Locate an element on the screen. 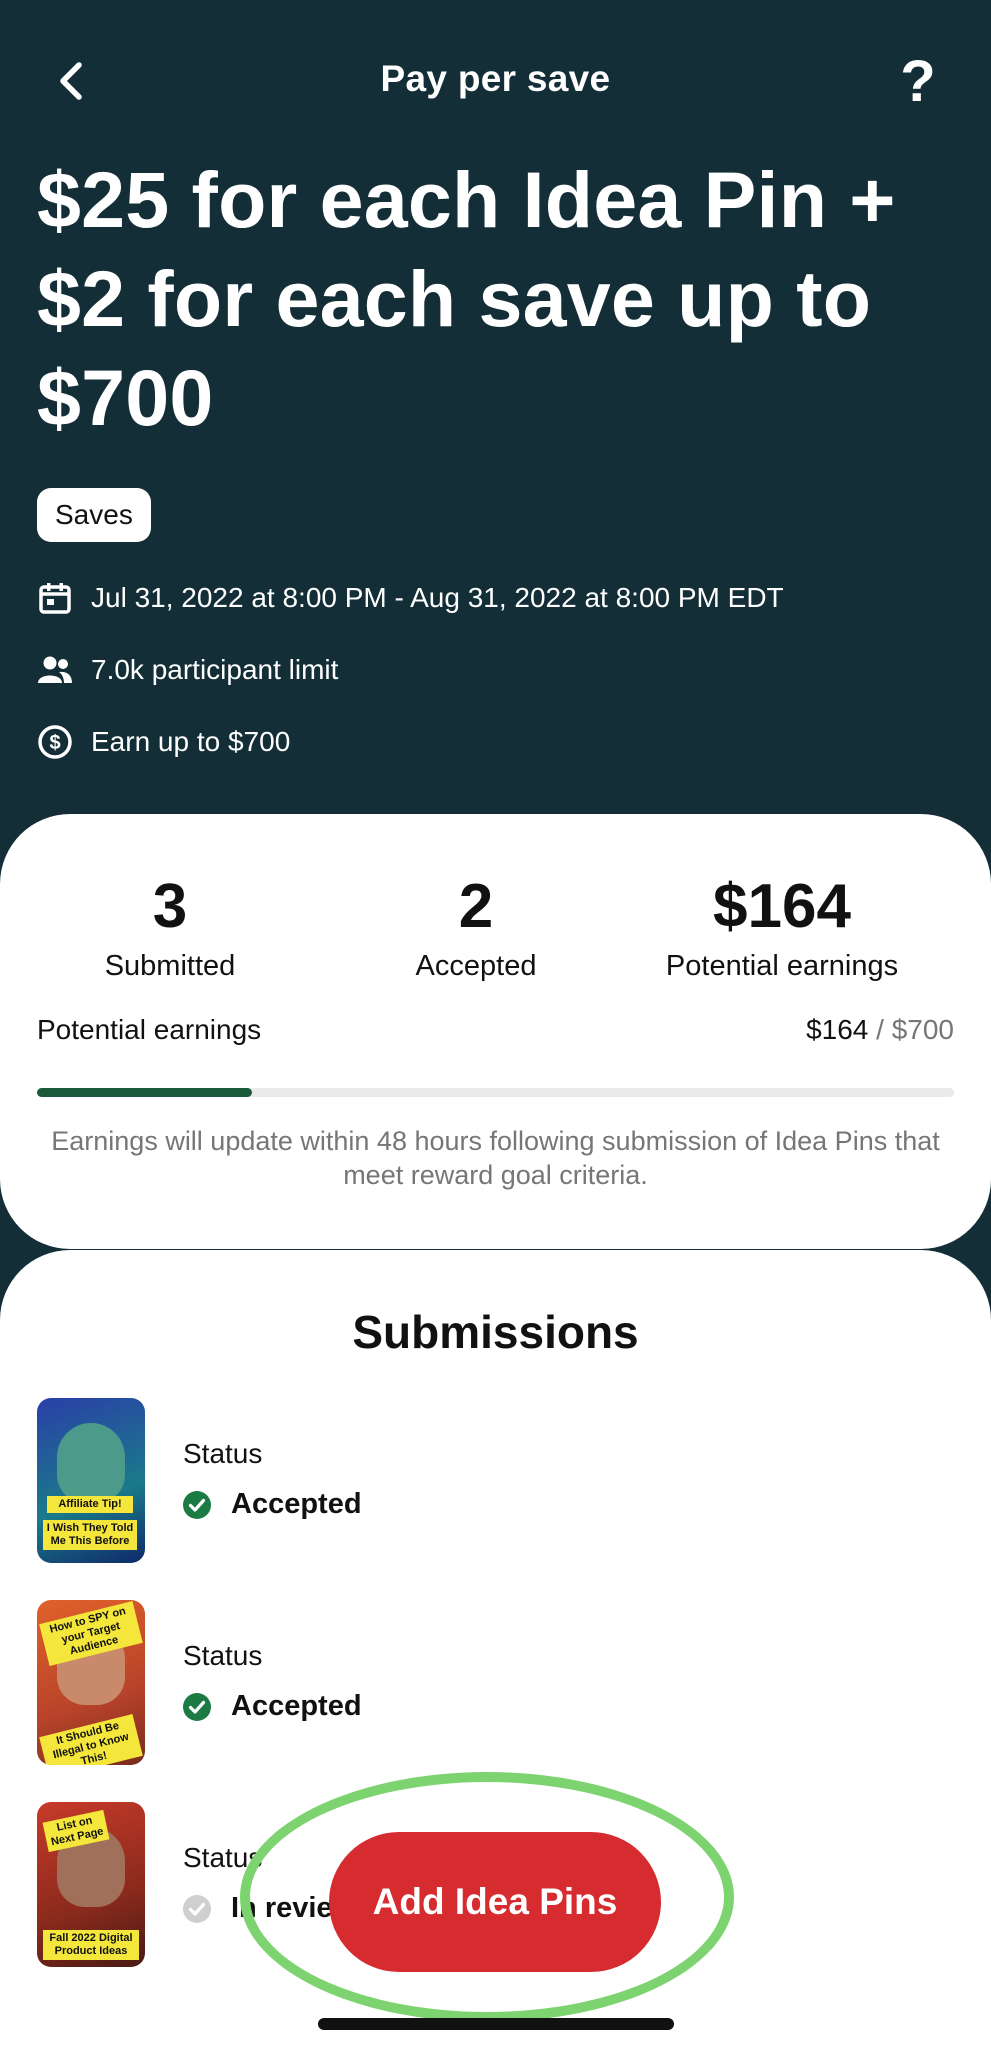 The image size is (991, 2048). submissions-title: Submissions is located at coordinates (495, 1332).